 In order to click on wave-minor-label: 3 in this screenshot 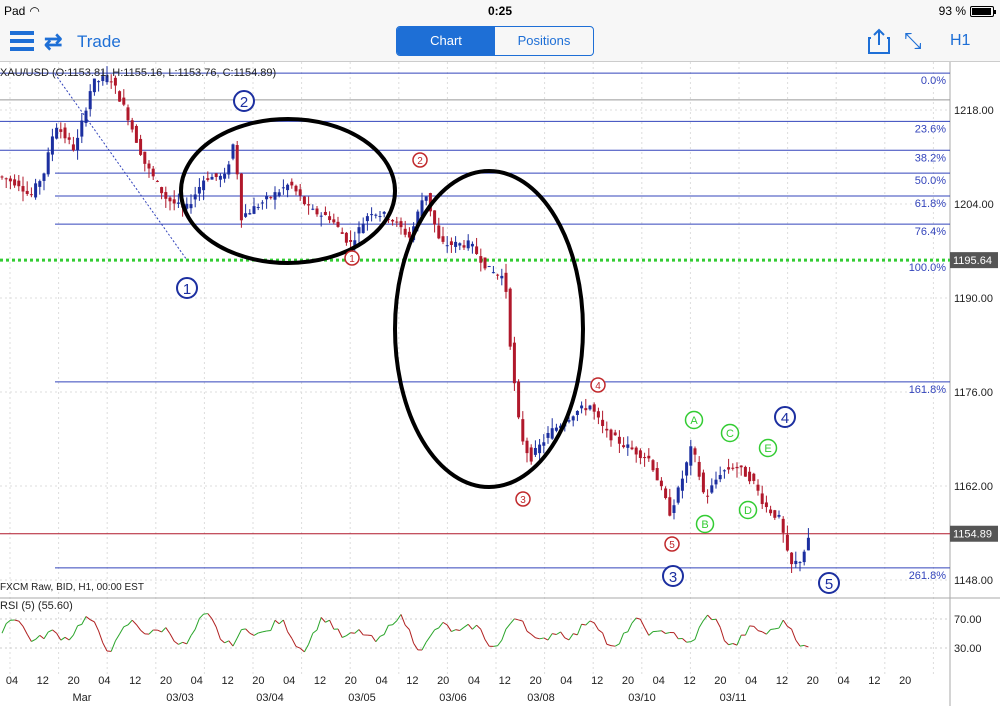, I will do `click(523, 500)`.